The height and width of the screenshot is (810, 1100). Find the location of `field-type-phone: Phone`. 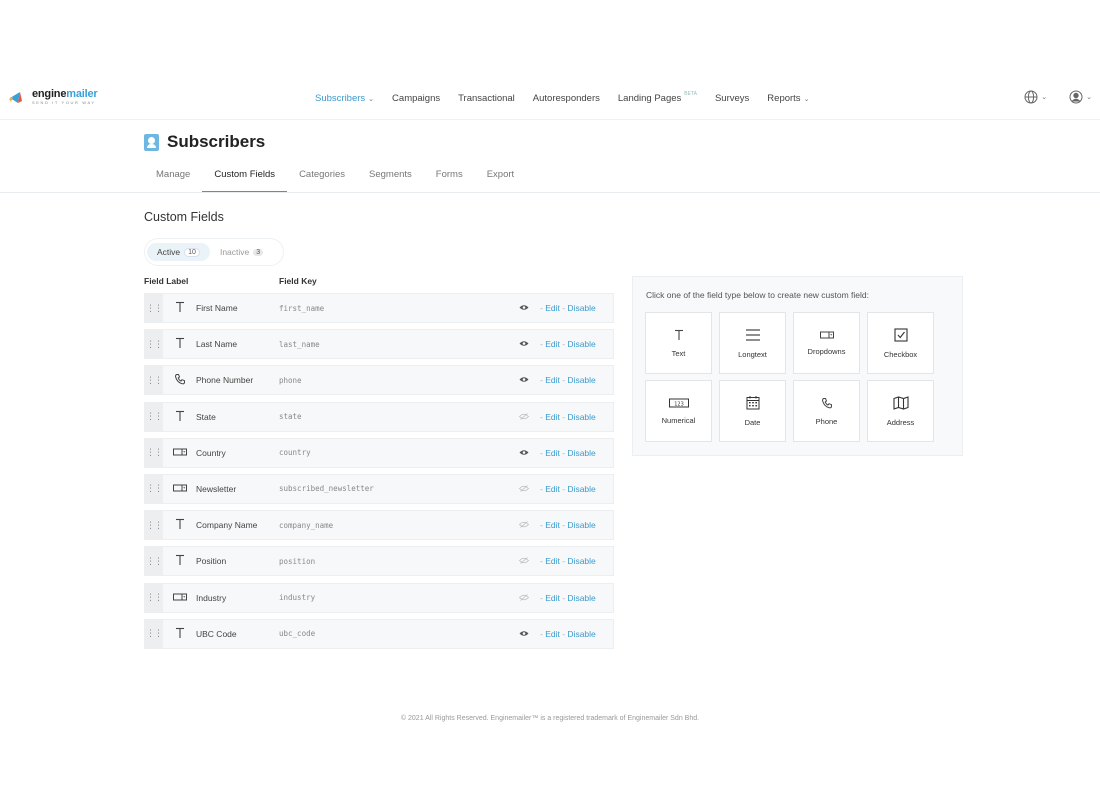

field-type-phone: Phone is located at coordinates (826, 411).